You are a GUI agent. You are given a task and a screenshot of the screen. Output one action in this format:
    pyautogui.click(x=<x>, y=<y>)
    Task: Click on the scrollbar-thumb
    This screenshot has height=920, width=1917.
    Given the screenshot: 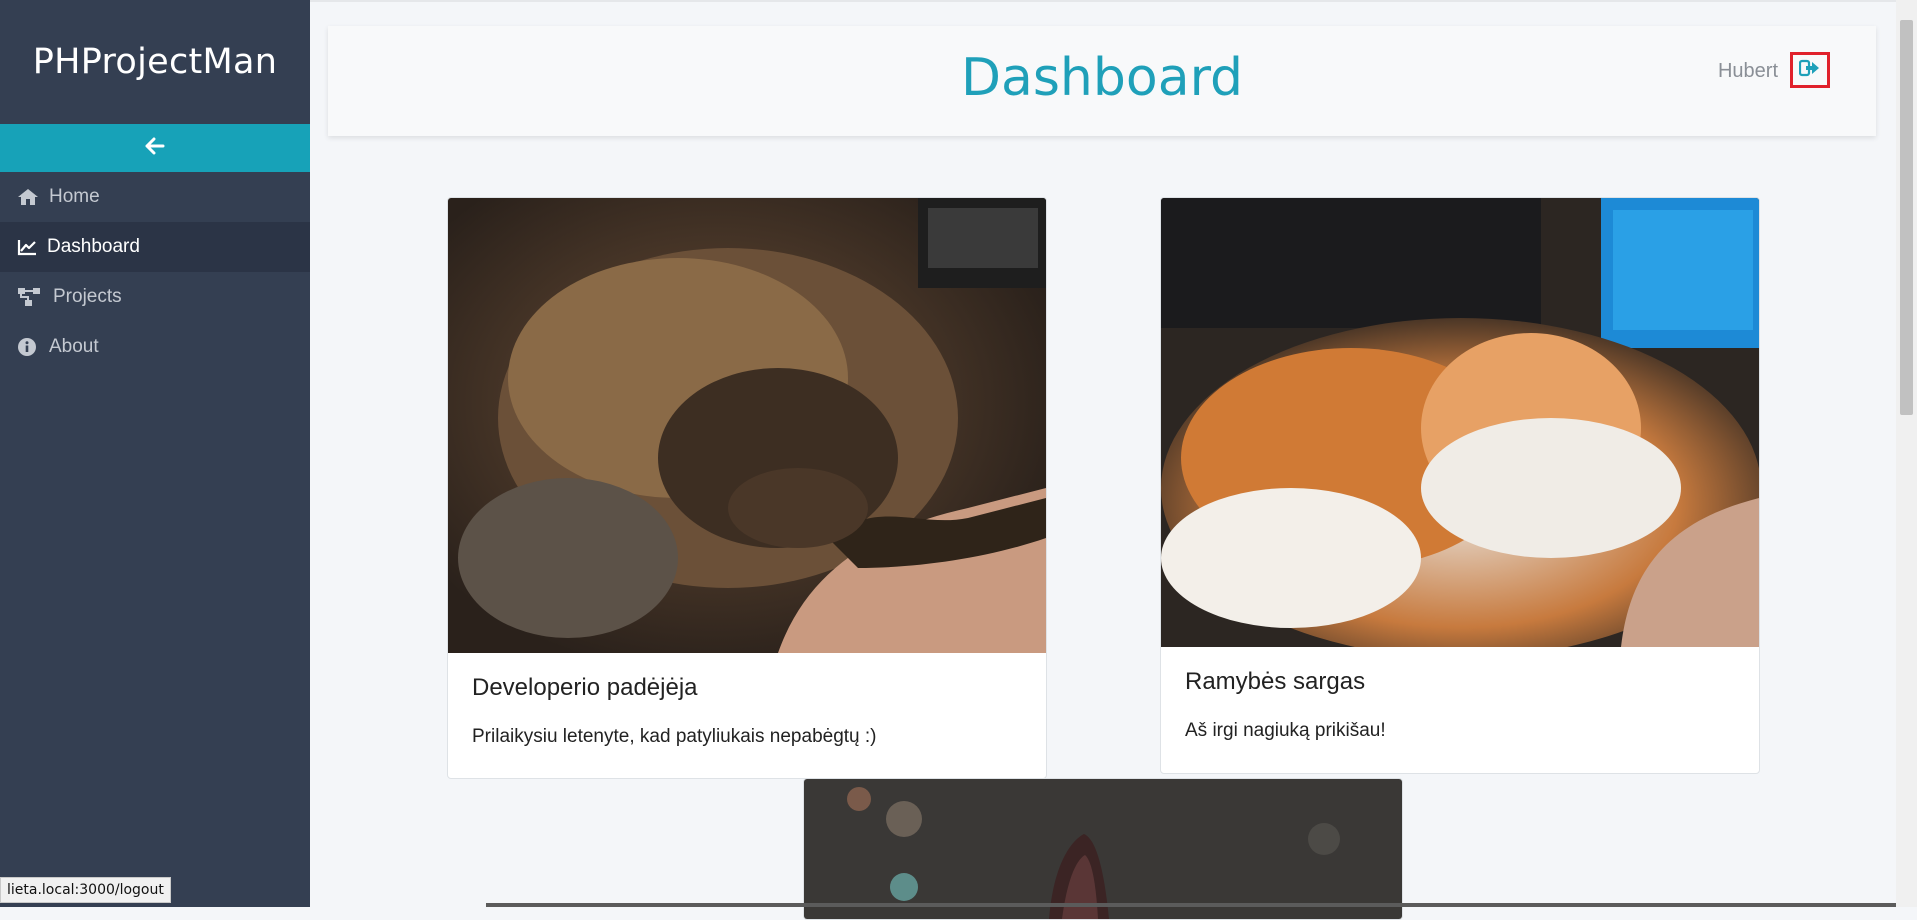 What is the action you would take?
    pyautogui.click(x=1906, y=217)
    